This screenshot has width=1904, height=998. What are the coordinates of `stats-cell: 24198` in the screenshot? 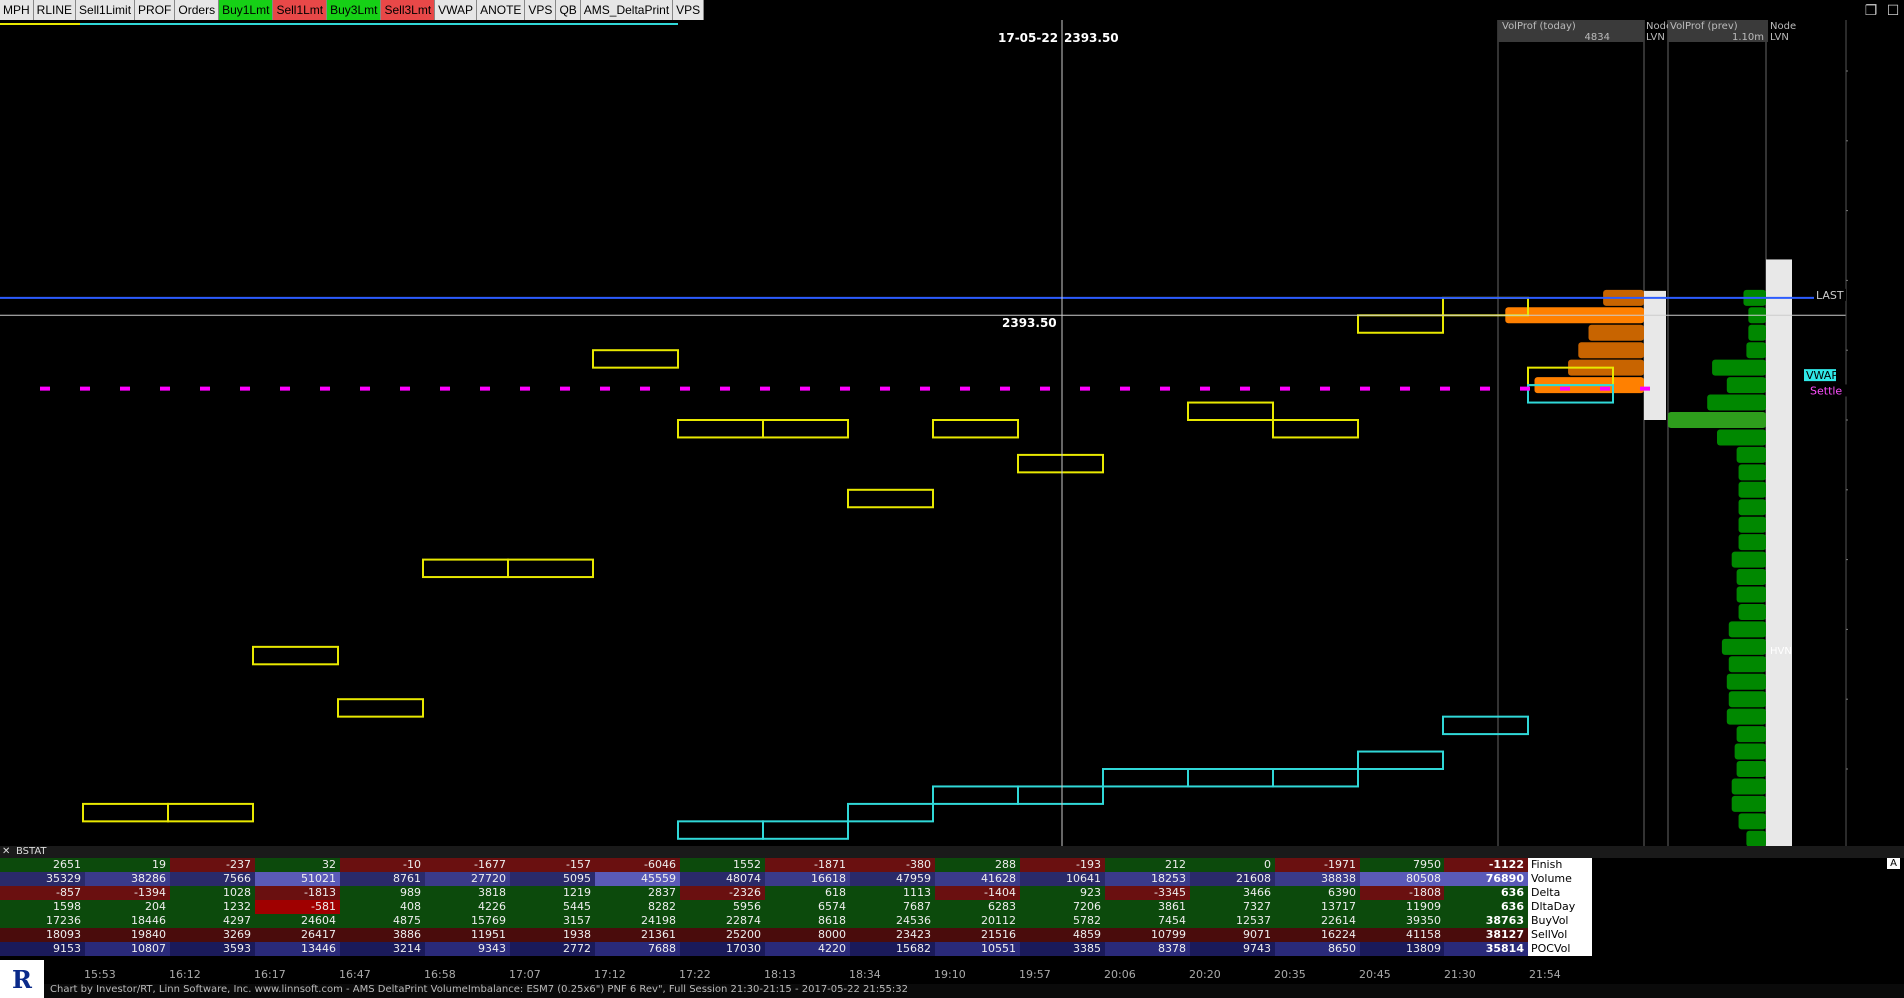 It's located at (637, 921).